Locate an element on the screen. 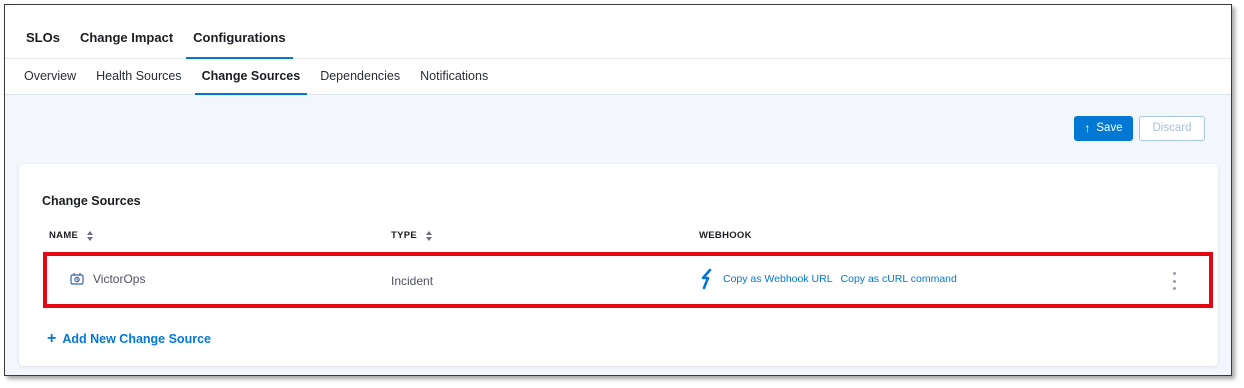  tab-change-sources: Change Sources is located at coordinates (251, 82).